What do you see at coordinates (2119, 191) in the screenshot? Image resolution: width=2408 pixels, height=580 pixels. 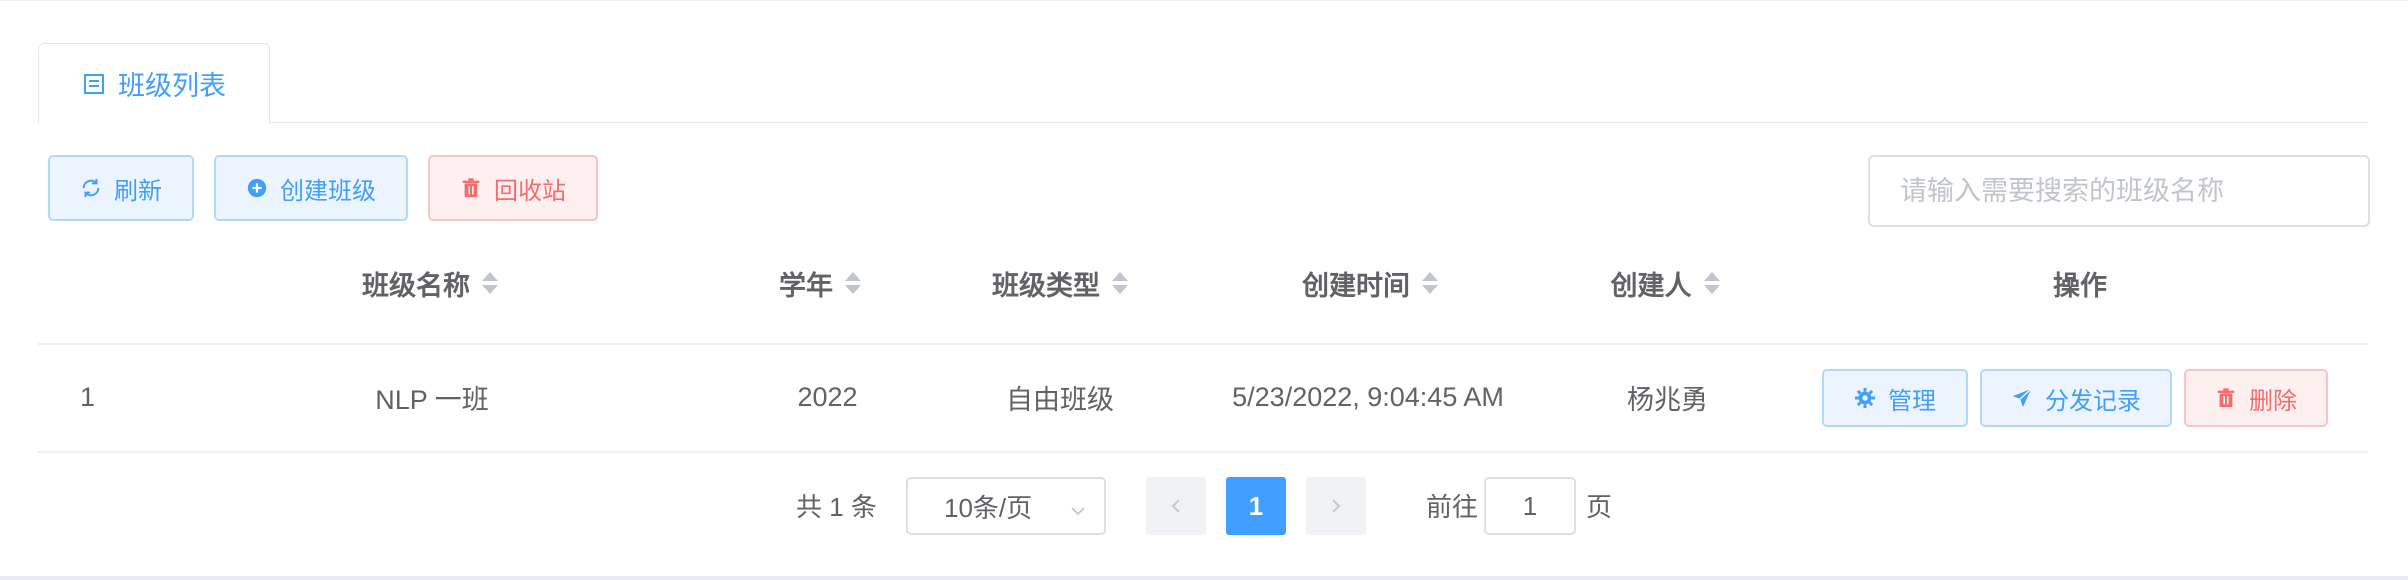 I see `class-search-input` at bounding box center [2119, 191].